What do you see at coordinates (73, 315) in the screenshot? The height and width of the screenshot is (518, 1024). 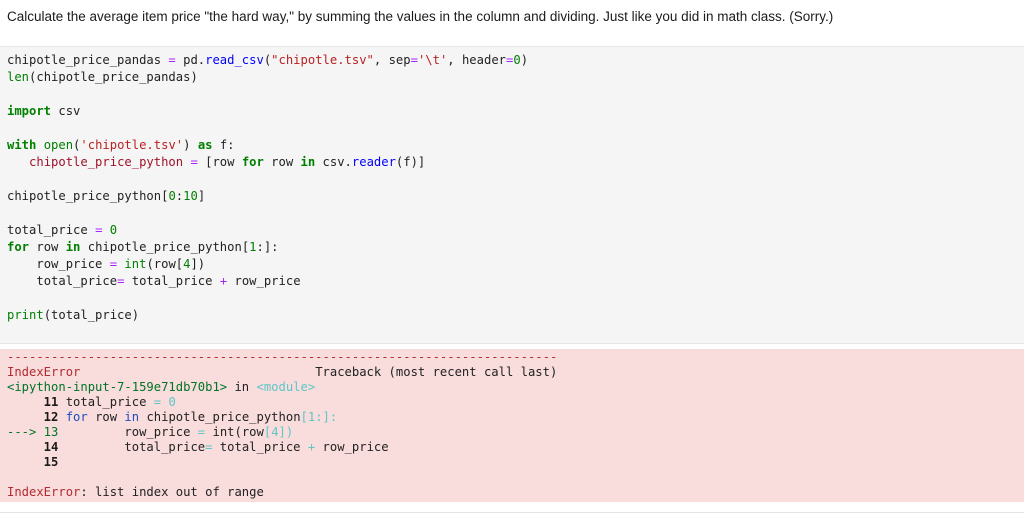 I see `code-line: print(total_price)` at bounding box center [73, 315].